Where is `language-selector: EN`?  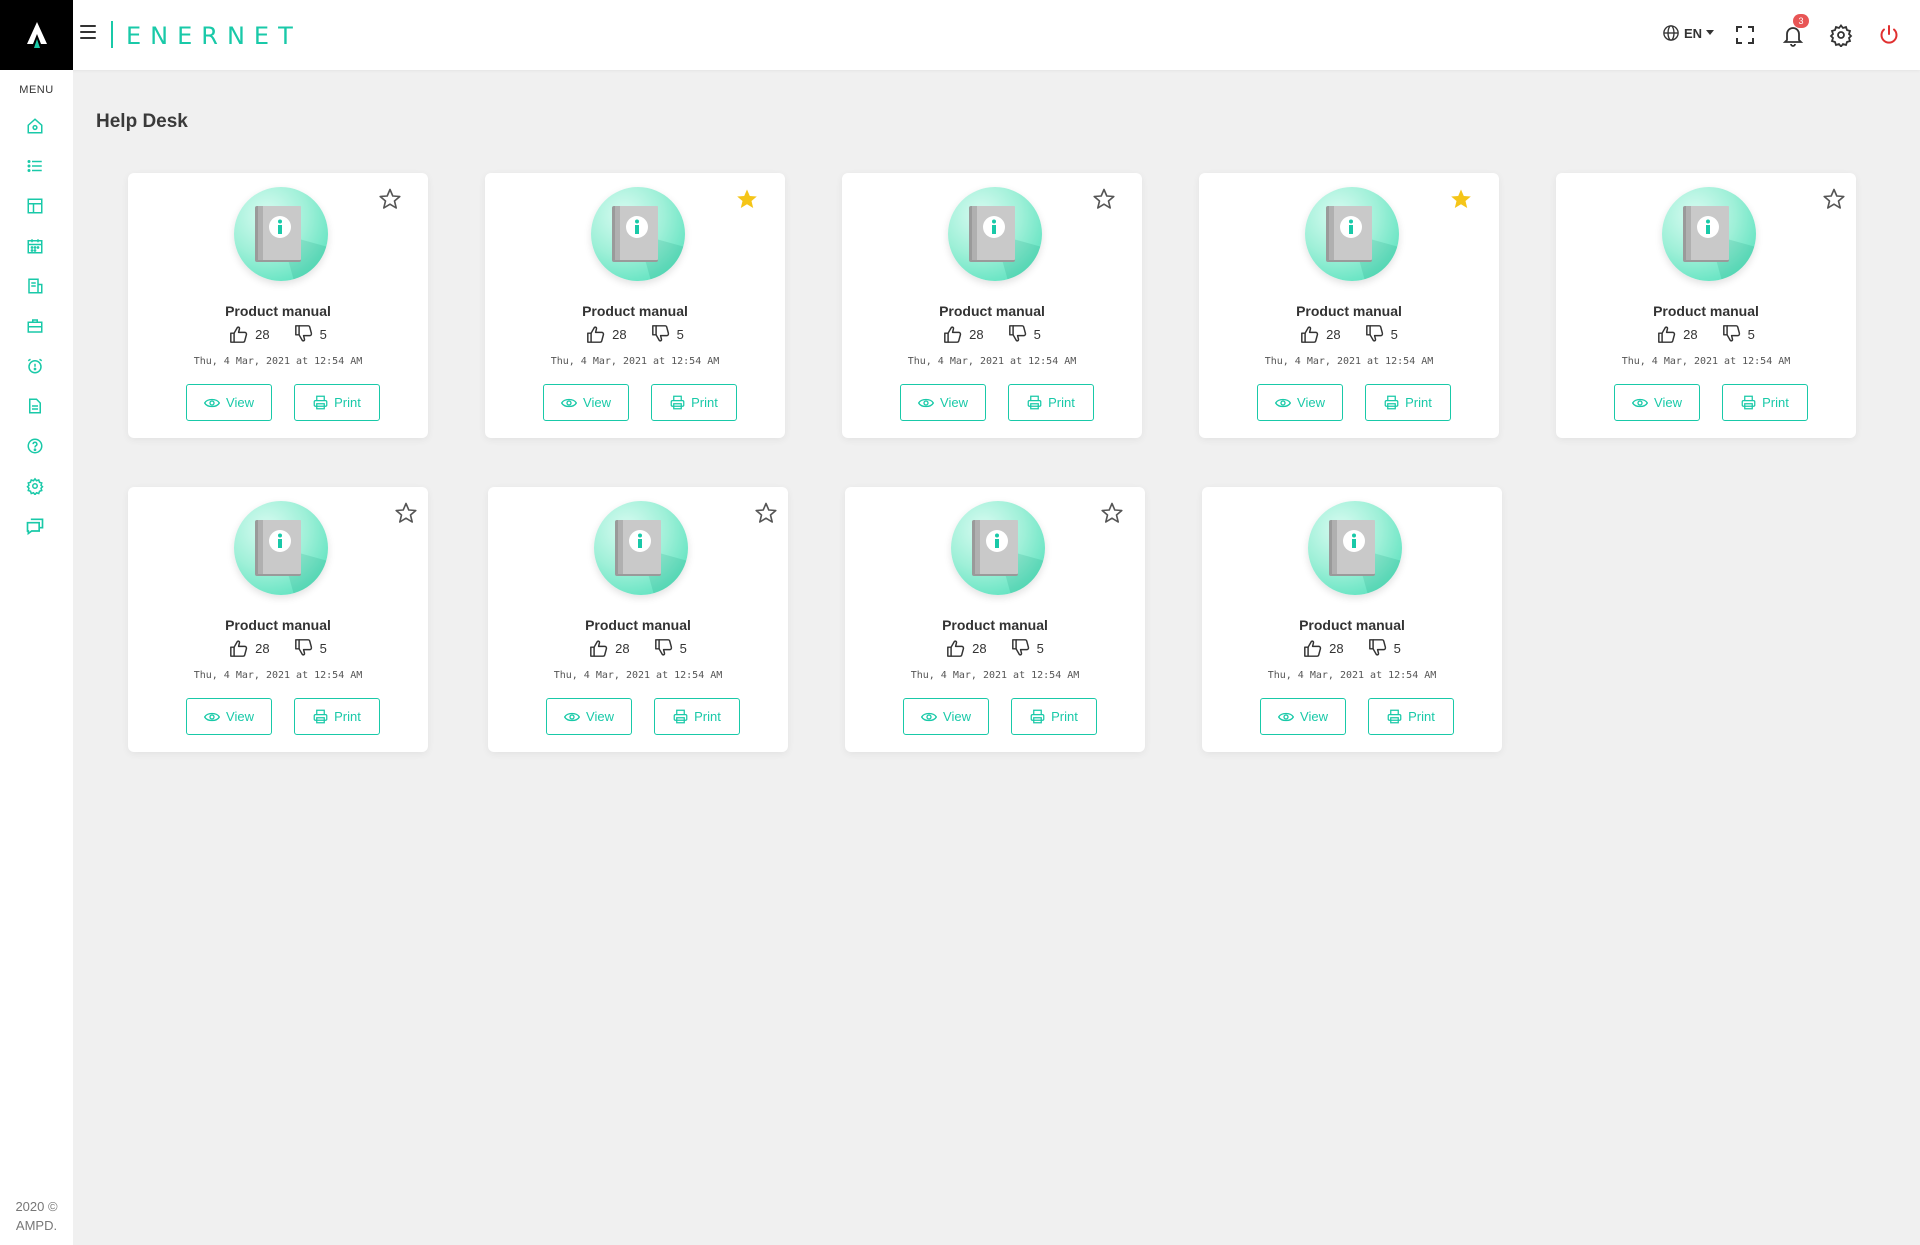 language-selector: EN is located at coordinates (1688, 33).